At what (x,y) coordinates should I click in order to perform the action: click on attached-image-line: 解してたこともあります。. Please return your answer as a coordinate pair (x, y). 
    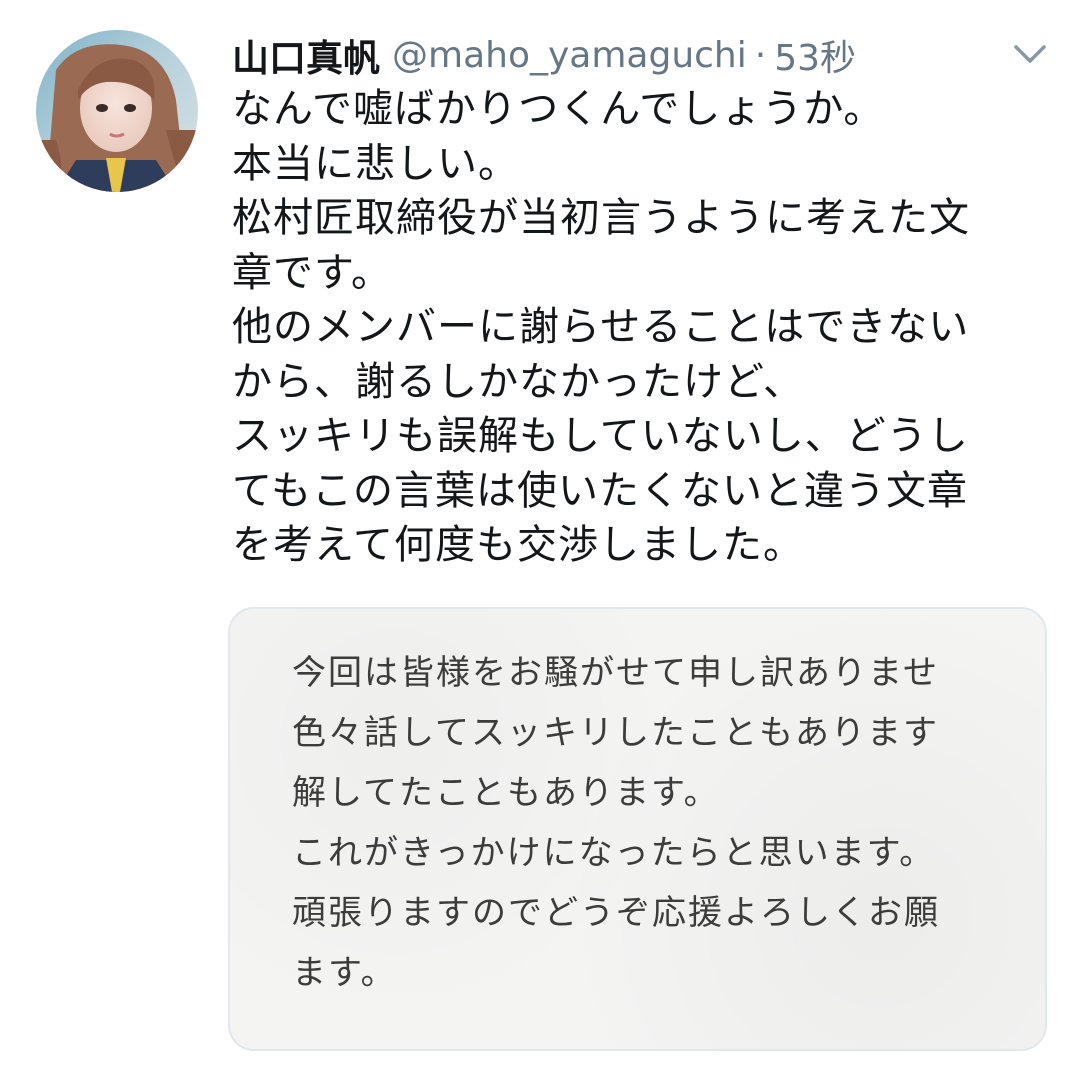
    Looking at the image, I should click on (506, 793).